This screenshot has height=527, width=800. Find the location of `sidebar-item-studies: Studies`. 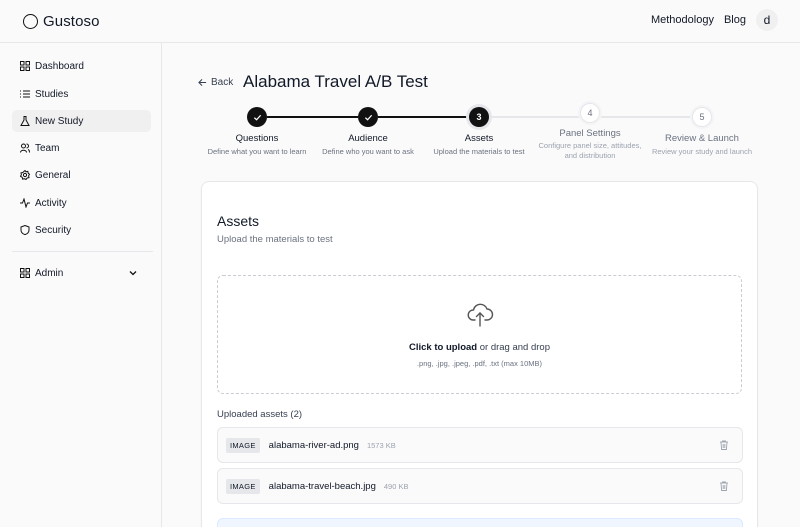

sidebar-item-studies: Studies is located at coordinates (81, 94).